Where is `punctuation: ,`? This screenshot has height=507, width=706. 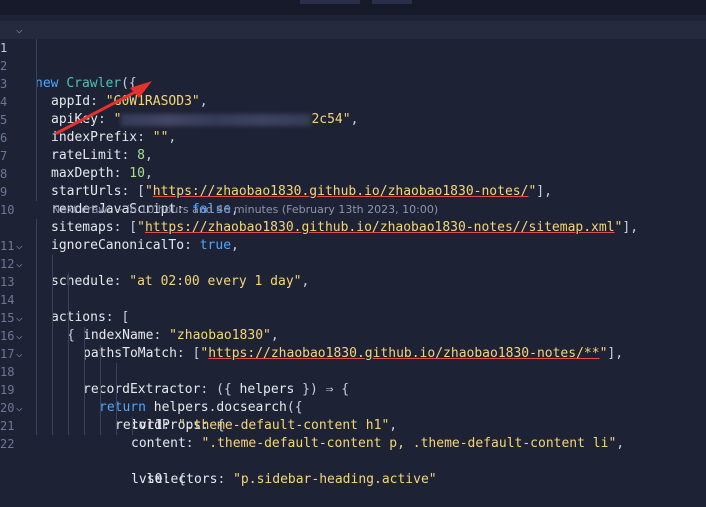
punctuation: , is located at coordinates (620, 443).